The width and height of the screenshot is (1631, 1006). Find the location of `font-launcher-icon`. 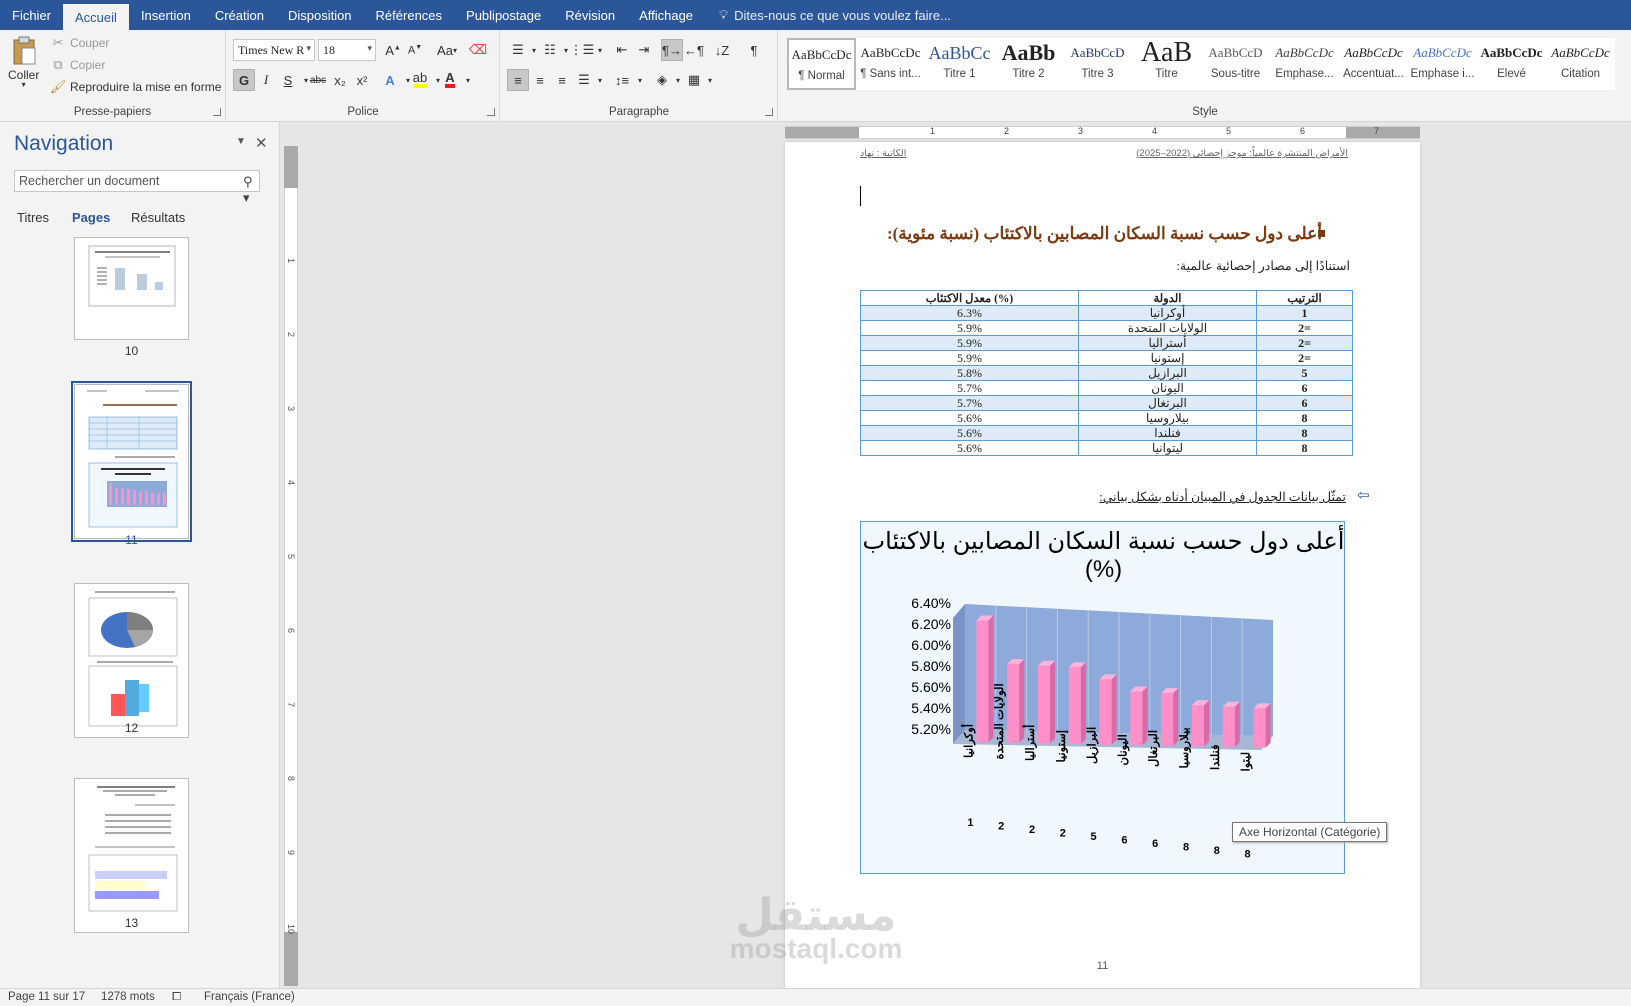

font-launcher-icon is located at coordinates (491, 112).